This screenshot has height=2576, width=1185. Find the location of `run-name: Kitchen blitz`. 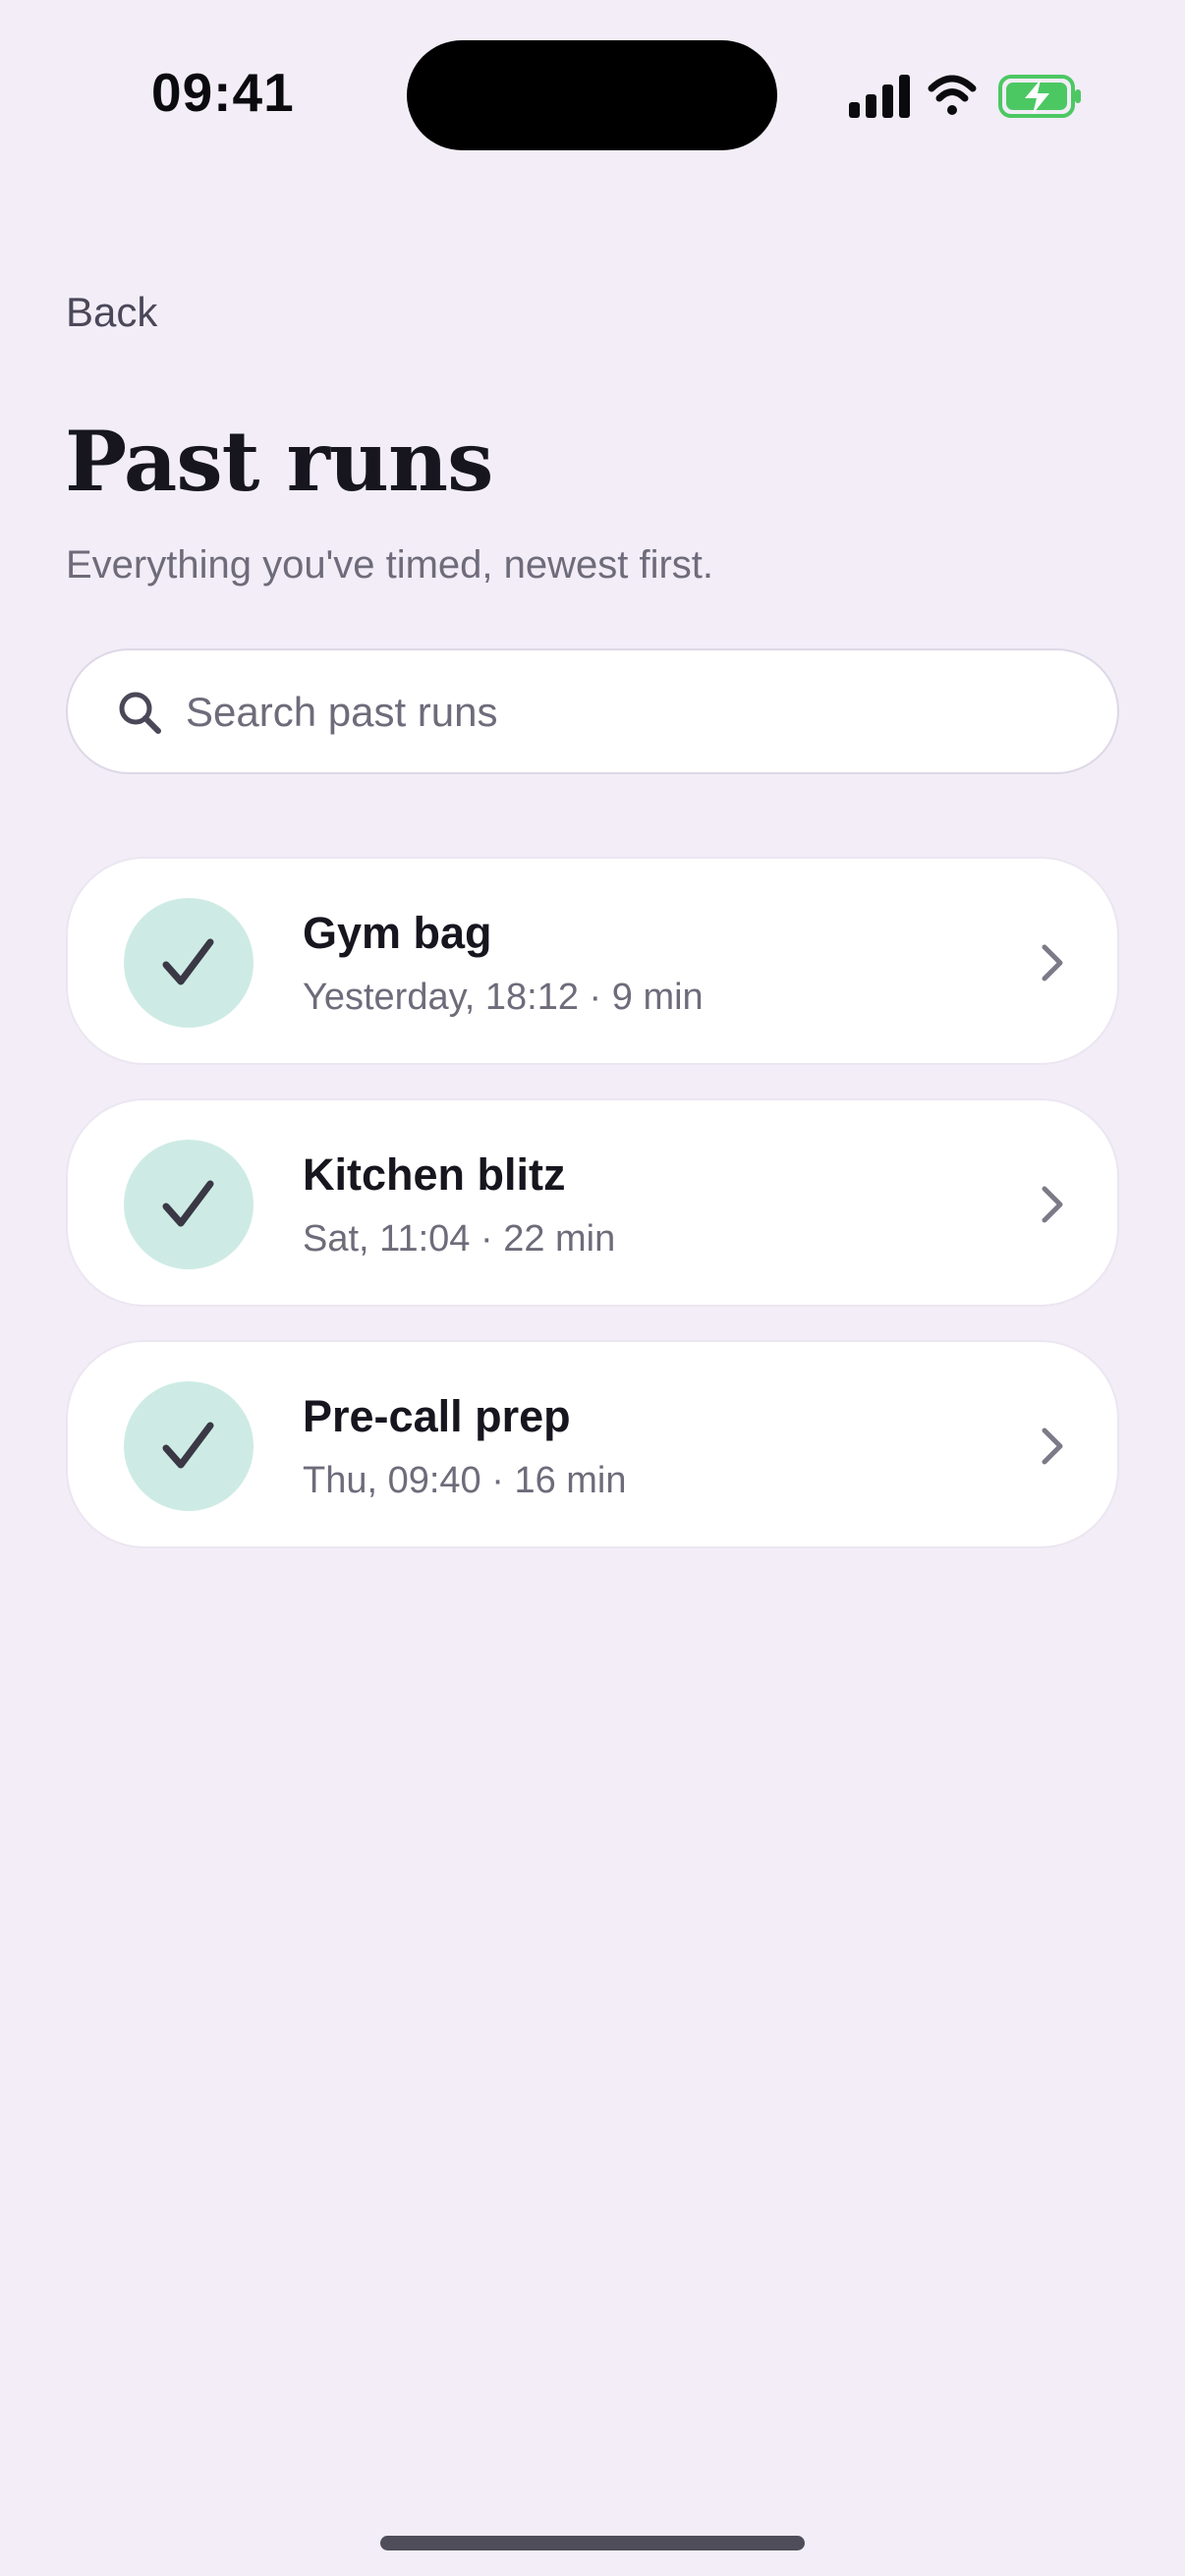

run-name: Kitchen blitz is located at coordinates (435, 1174).